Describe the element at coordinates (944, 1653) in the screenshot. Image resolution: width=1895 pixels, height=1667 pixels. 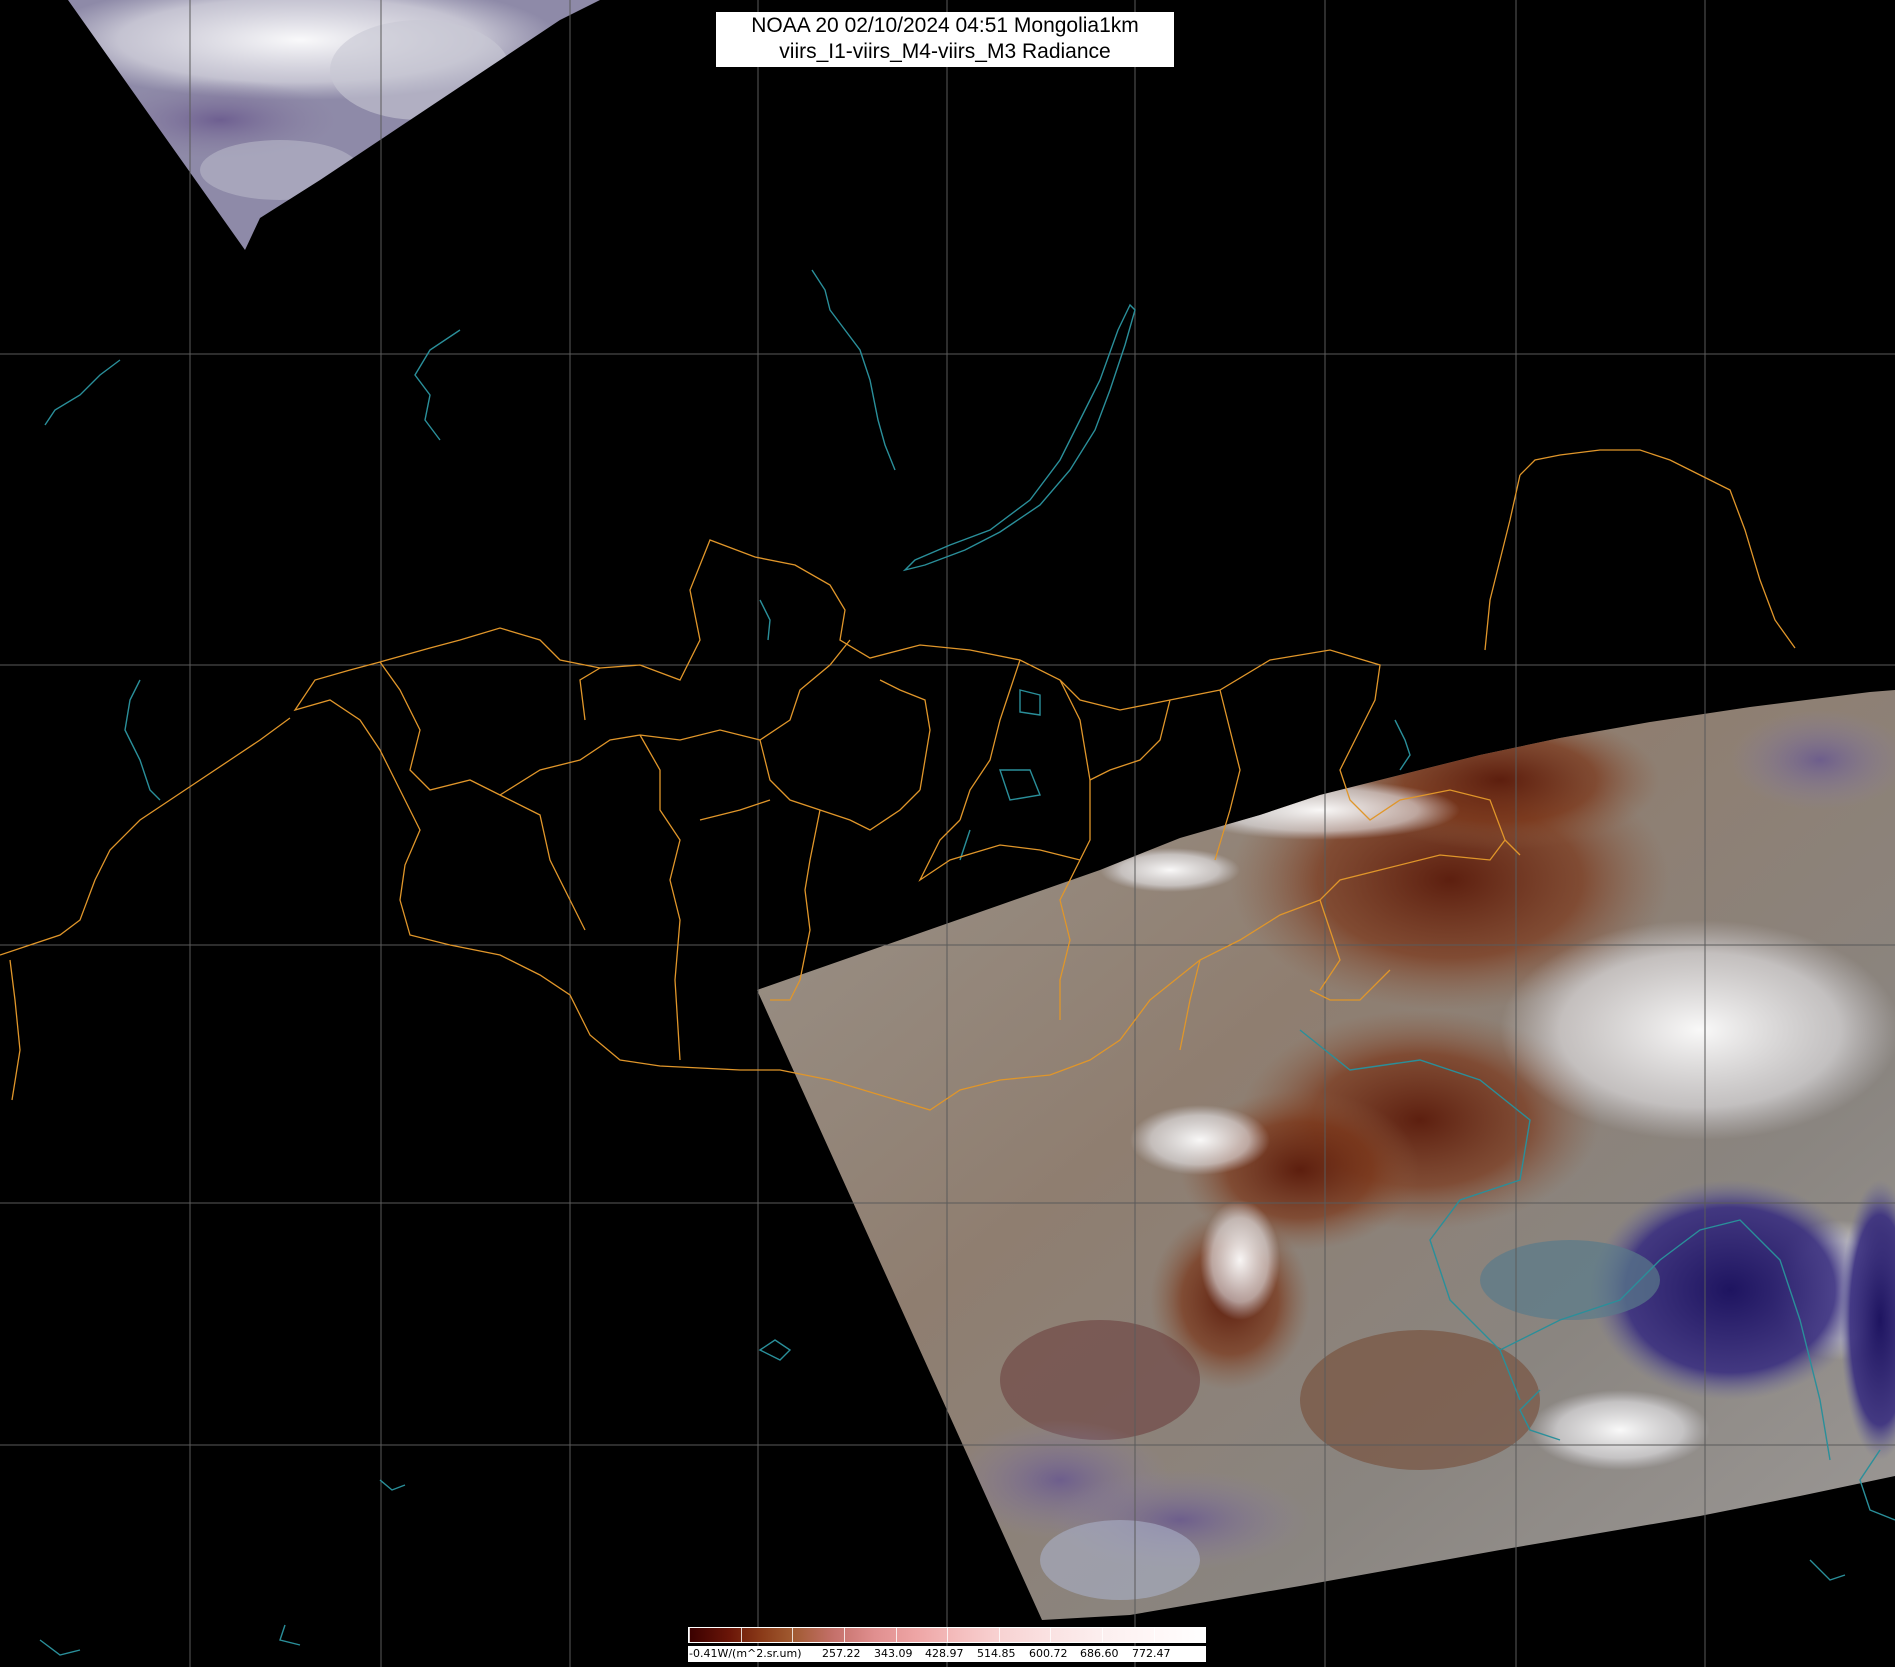
I see `colorbar-tick-label: 428.97` at that location.